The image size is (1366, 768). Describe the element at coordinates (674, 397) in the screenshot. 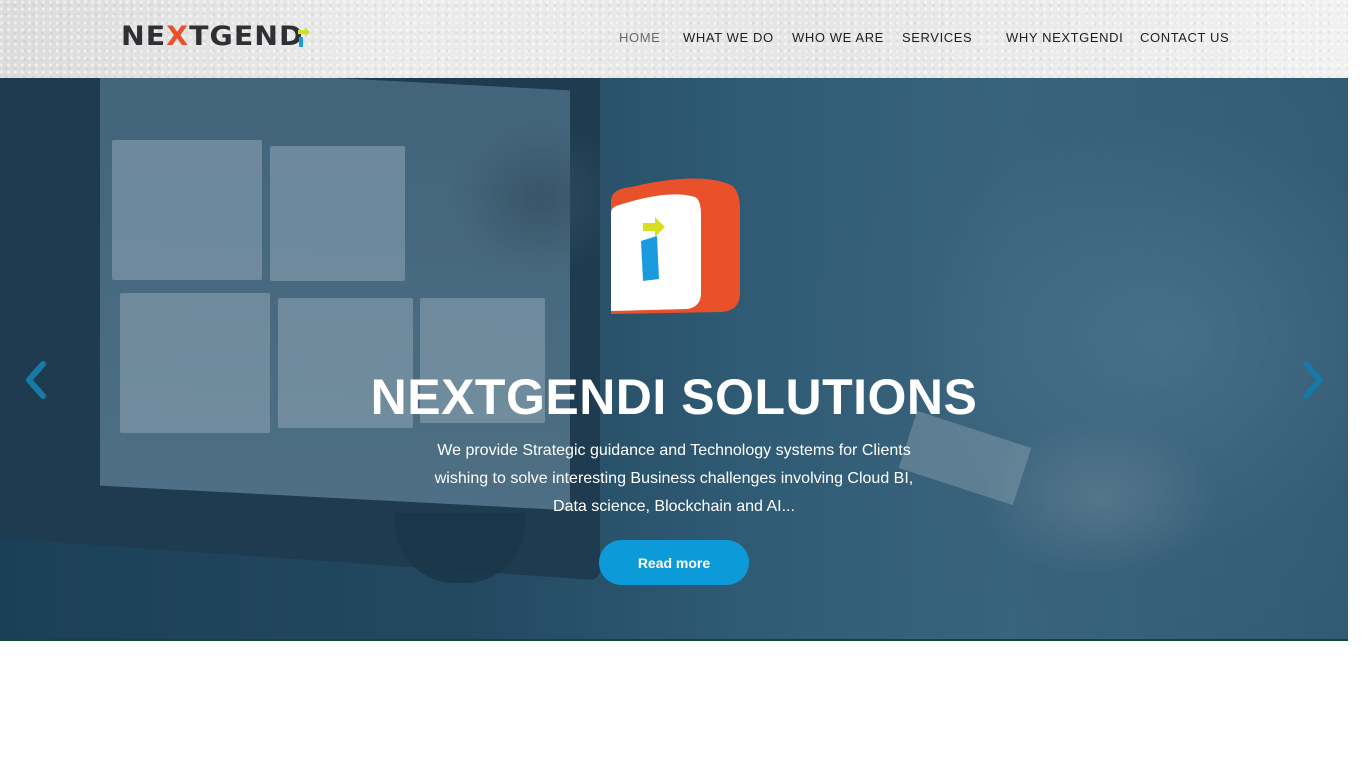

I see `hero-title: NEXTGENDI SOLUTIONS` at that location.